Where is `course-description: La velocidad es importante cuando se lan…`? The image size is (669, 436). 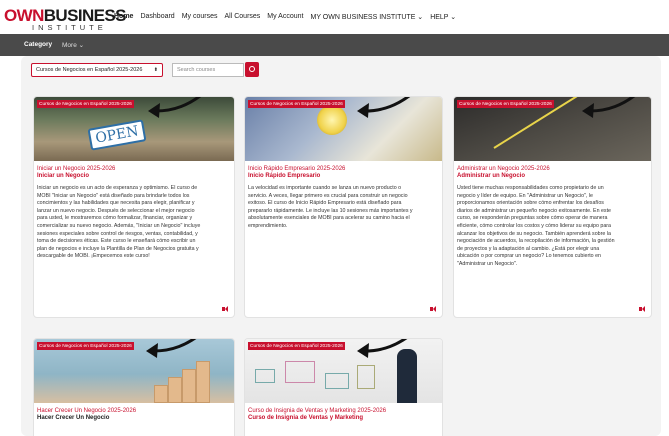 course-description: La velocidad es importante cuando se lan… is located at coordinates (330, 207).